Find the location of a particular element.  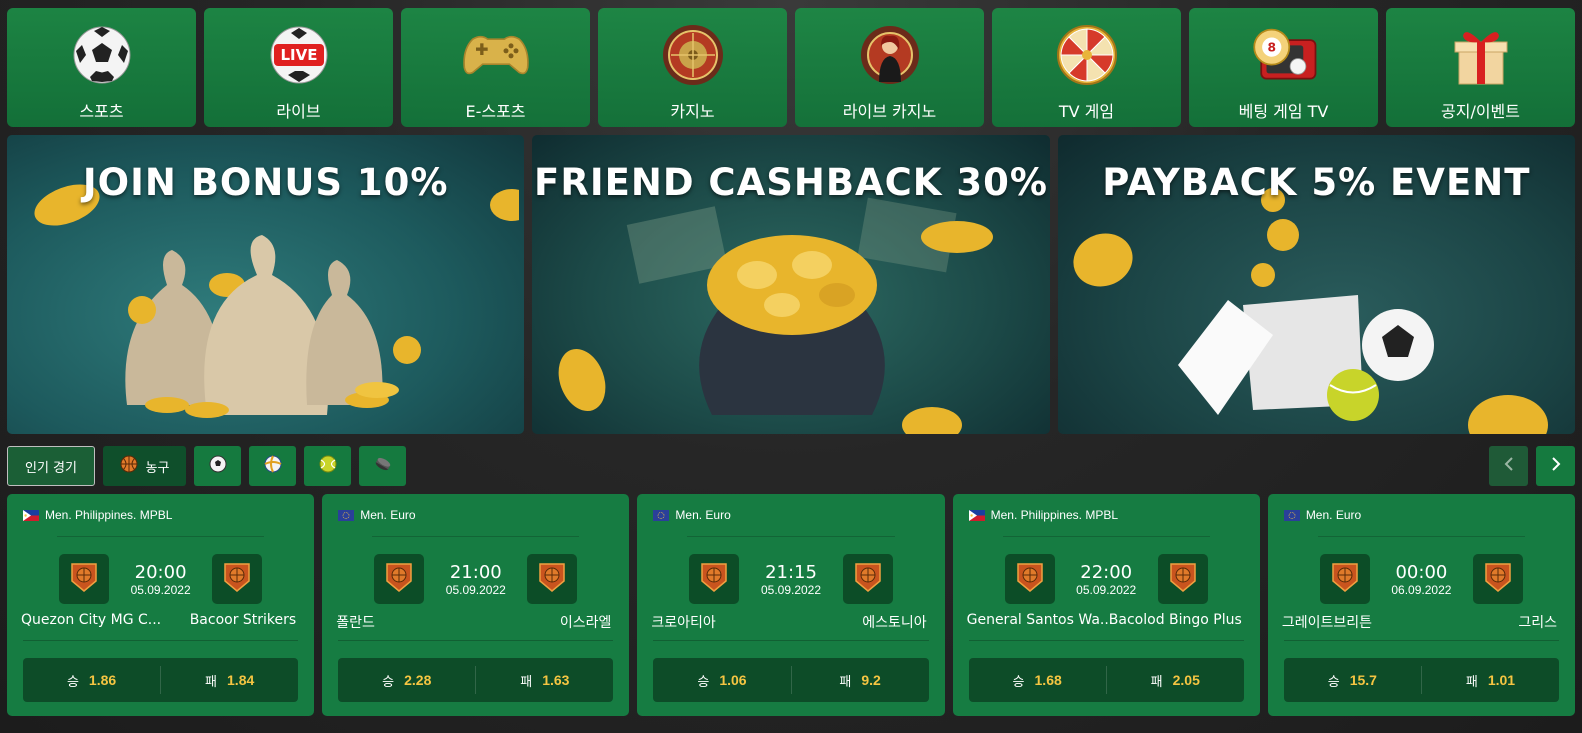

banner-friend-cashback: FRIEND CASHBACK 30% is located at coordinates (791, 284).